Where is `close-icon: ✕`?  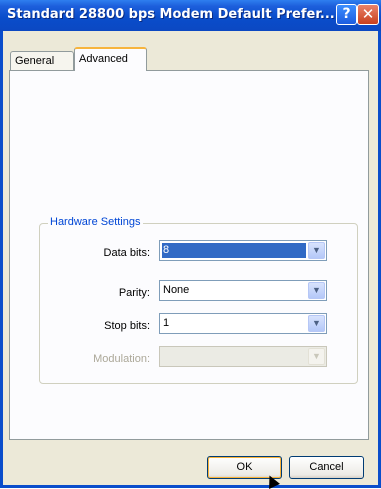 close-icon: ✕ is located at coordinates (368, 14).